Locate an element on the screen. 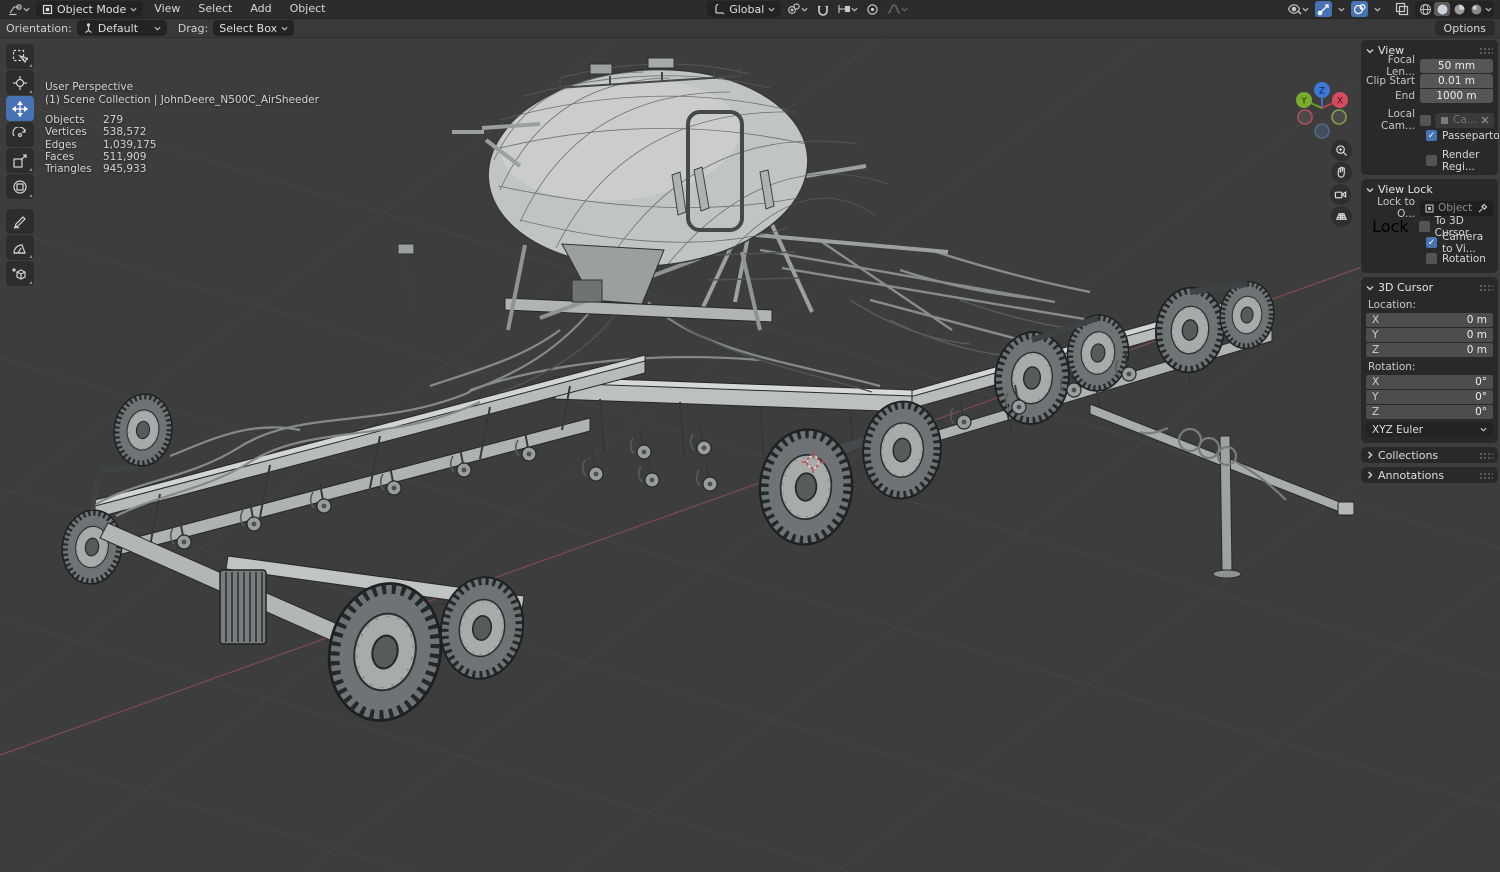  menu-add: Add is located at coordinates (260, 9).